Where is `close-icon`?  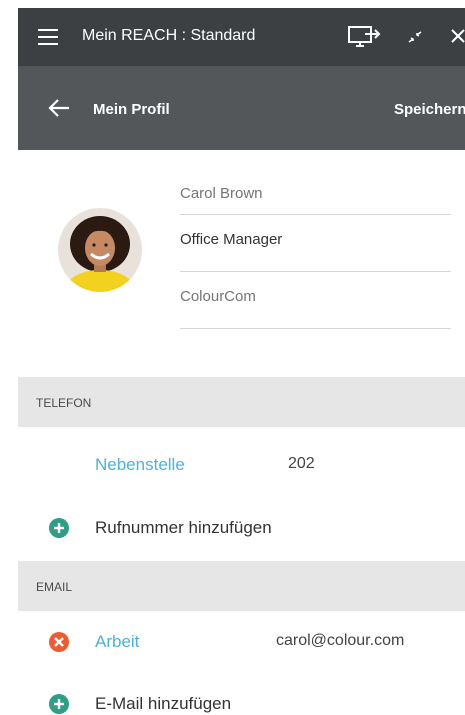 close-icon is located at coordinates (457, 38).